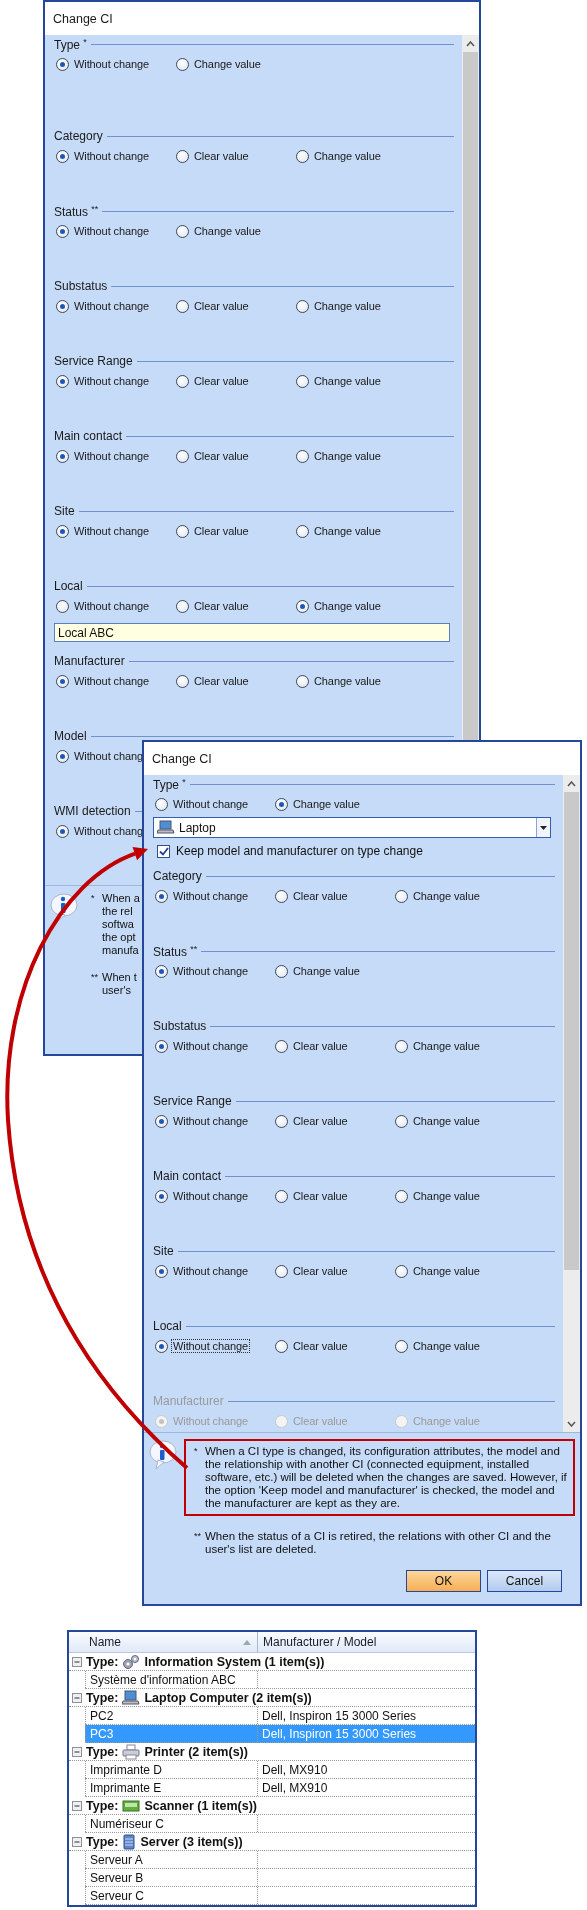 This screenshot has height=1910, width=587. Describe the element at coordinates (280, 1824) in the screenshot. I see `table-row: Numériseur C` at that location.